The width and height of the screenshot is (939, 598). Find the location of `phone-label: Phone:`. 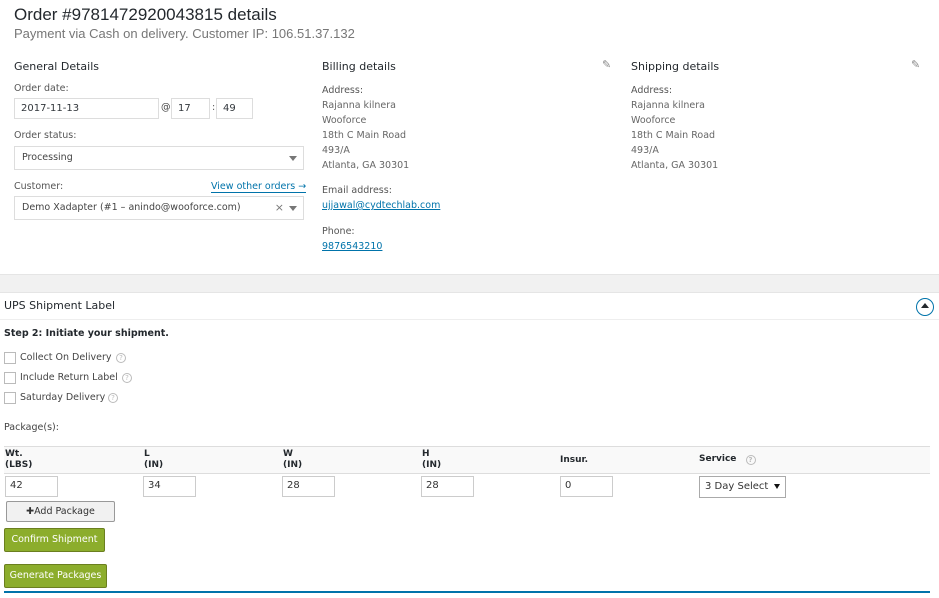

phone-label: Phone: is located at coordinates (338, 231).